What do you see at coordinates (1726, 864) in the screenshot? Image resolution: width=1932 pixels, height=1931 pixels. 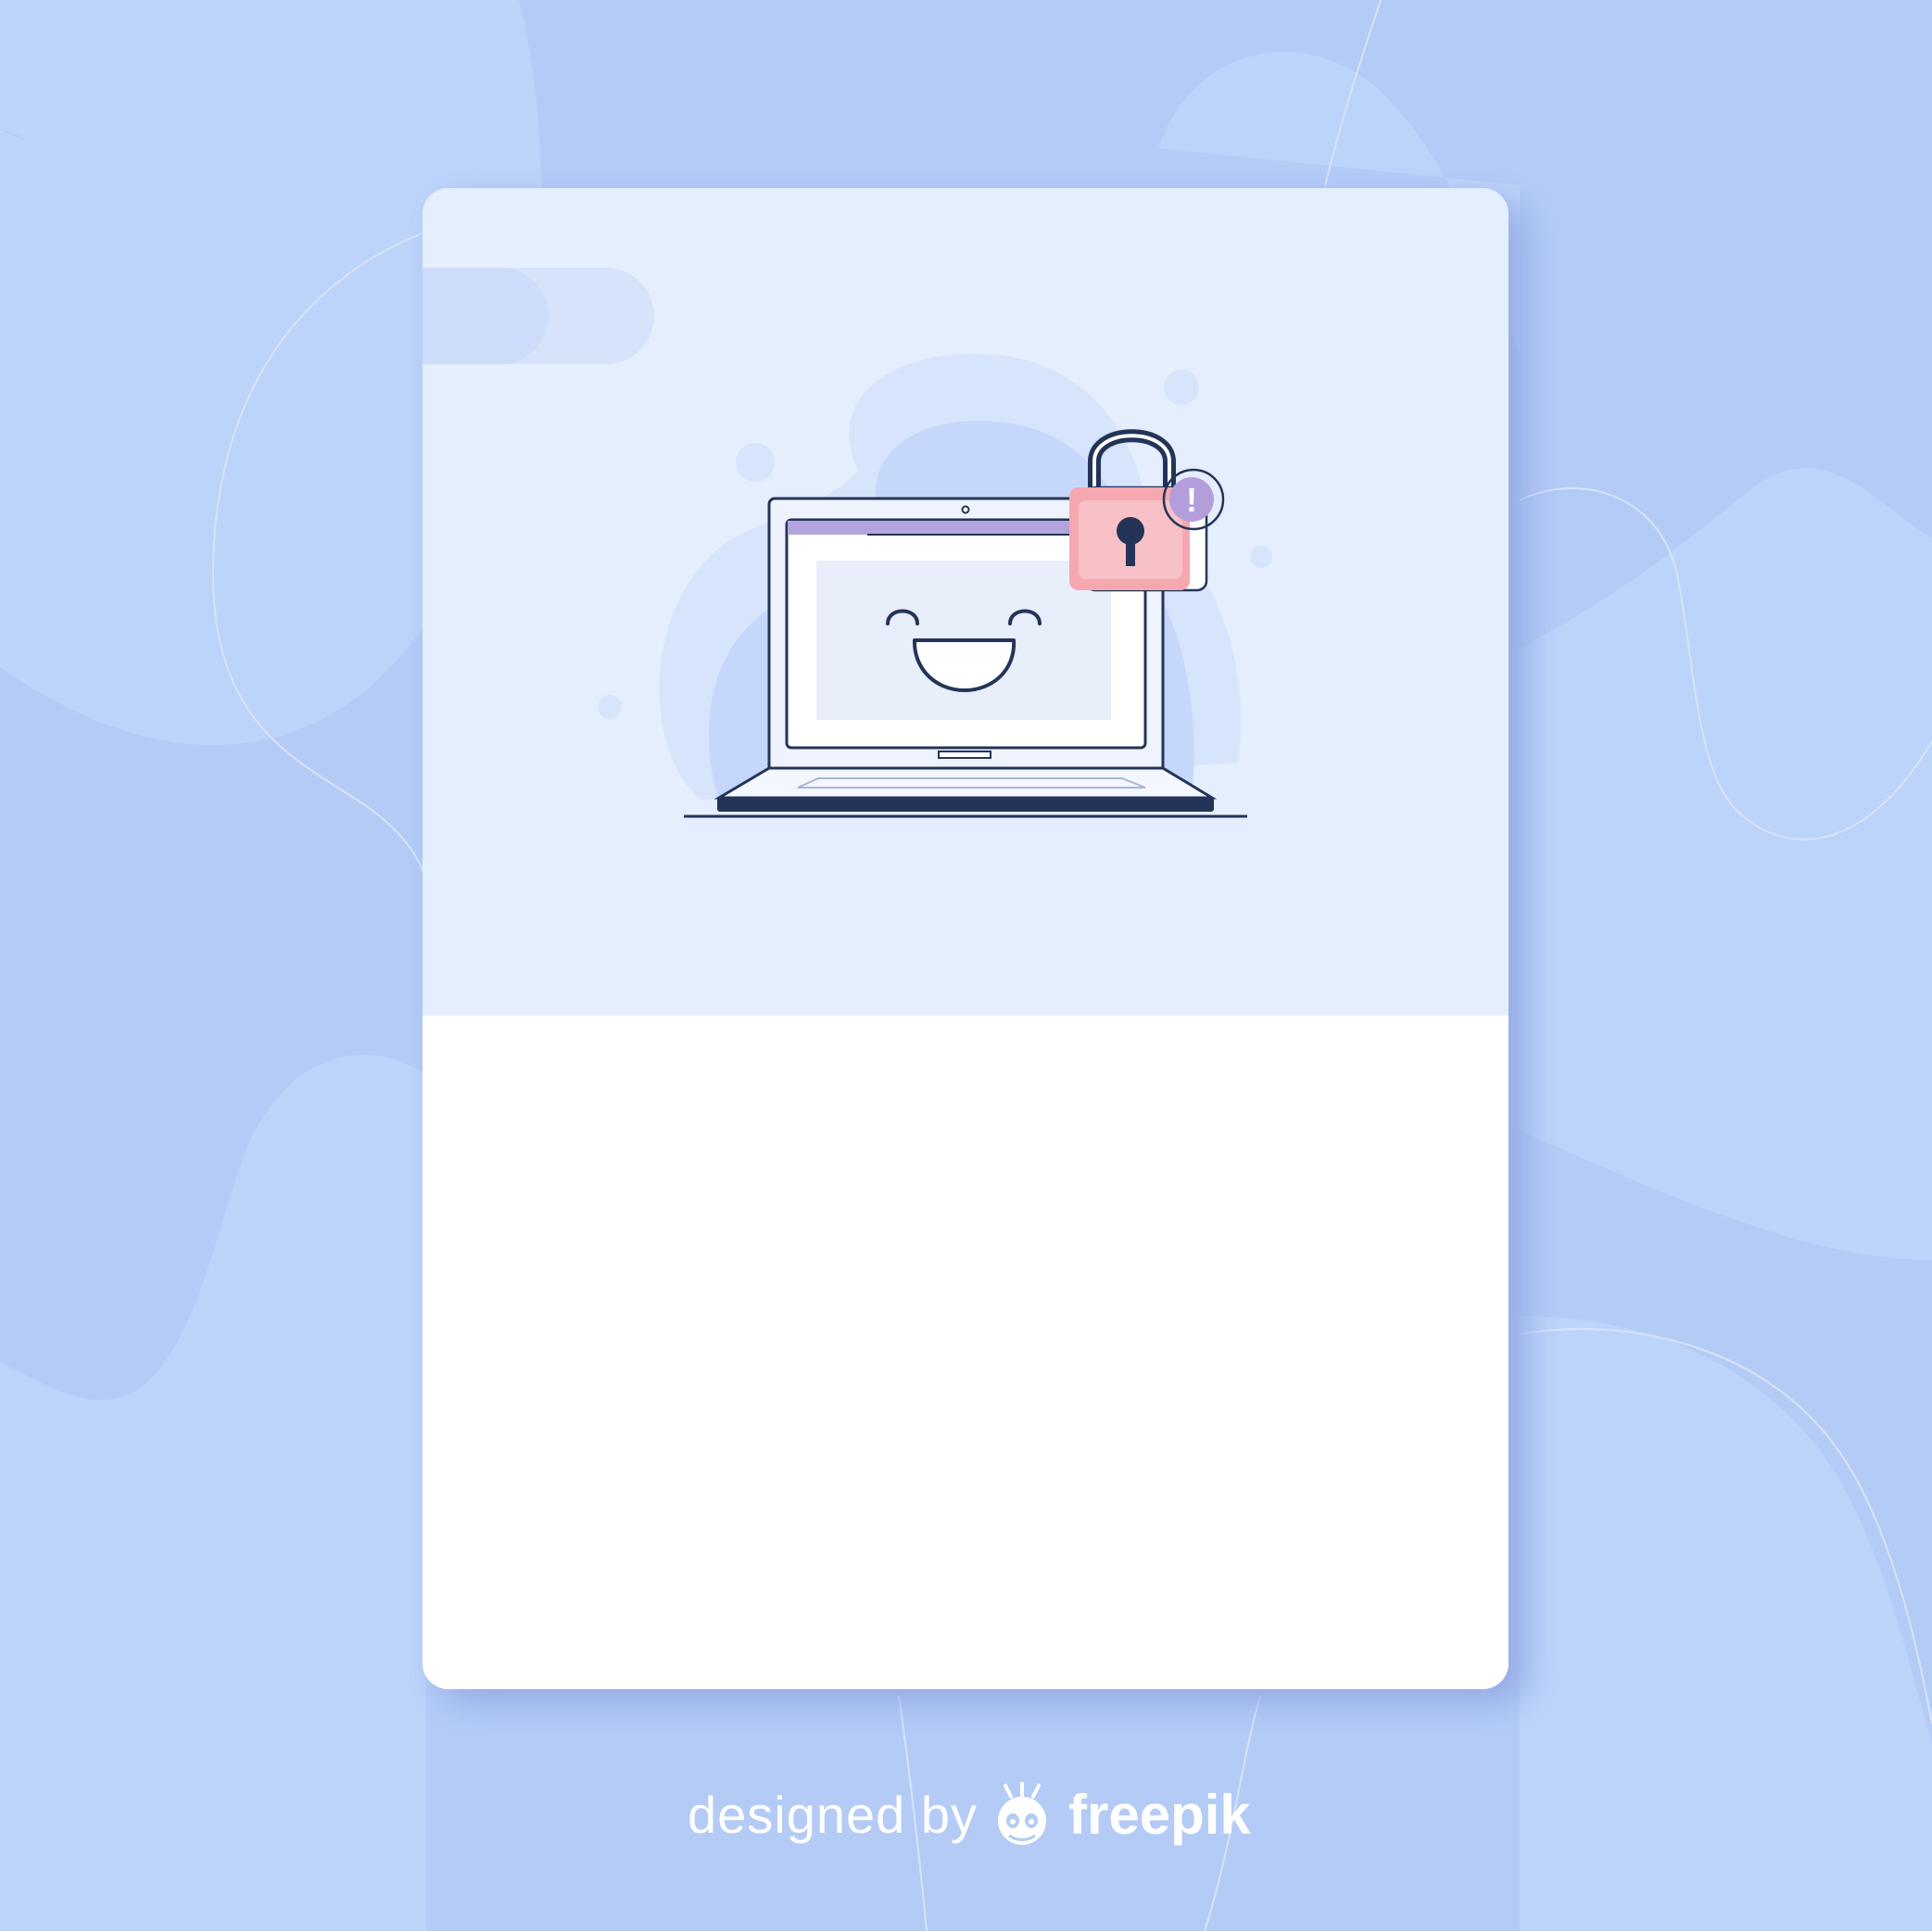 I see `background-blob-right` at bounding box center [1726, 864].